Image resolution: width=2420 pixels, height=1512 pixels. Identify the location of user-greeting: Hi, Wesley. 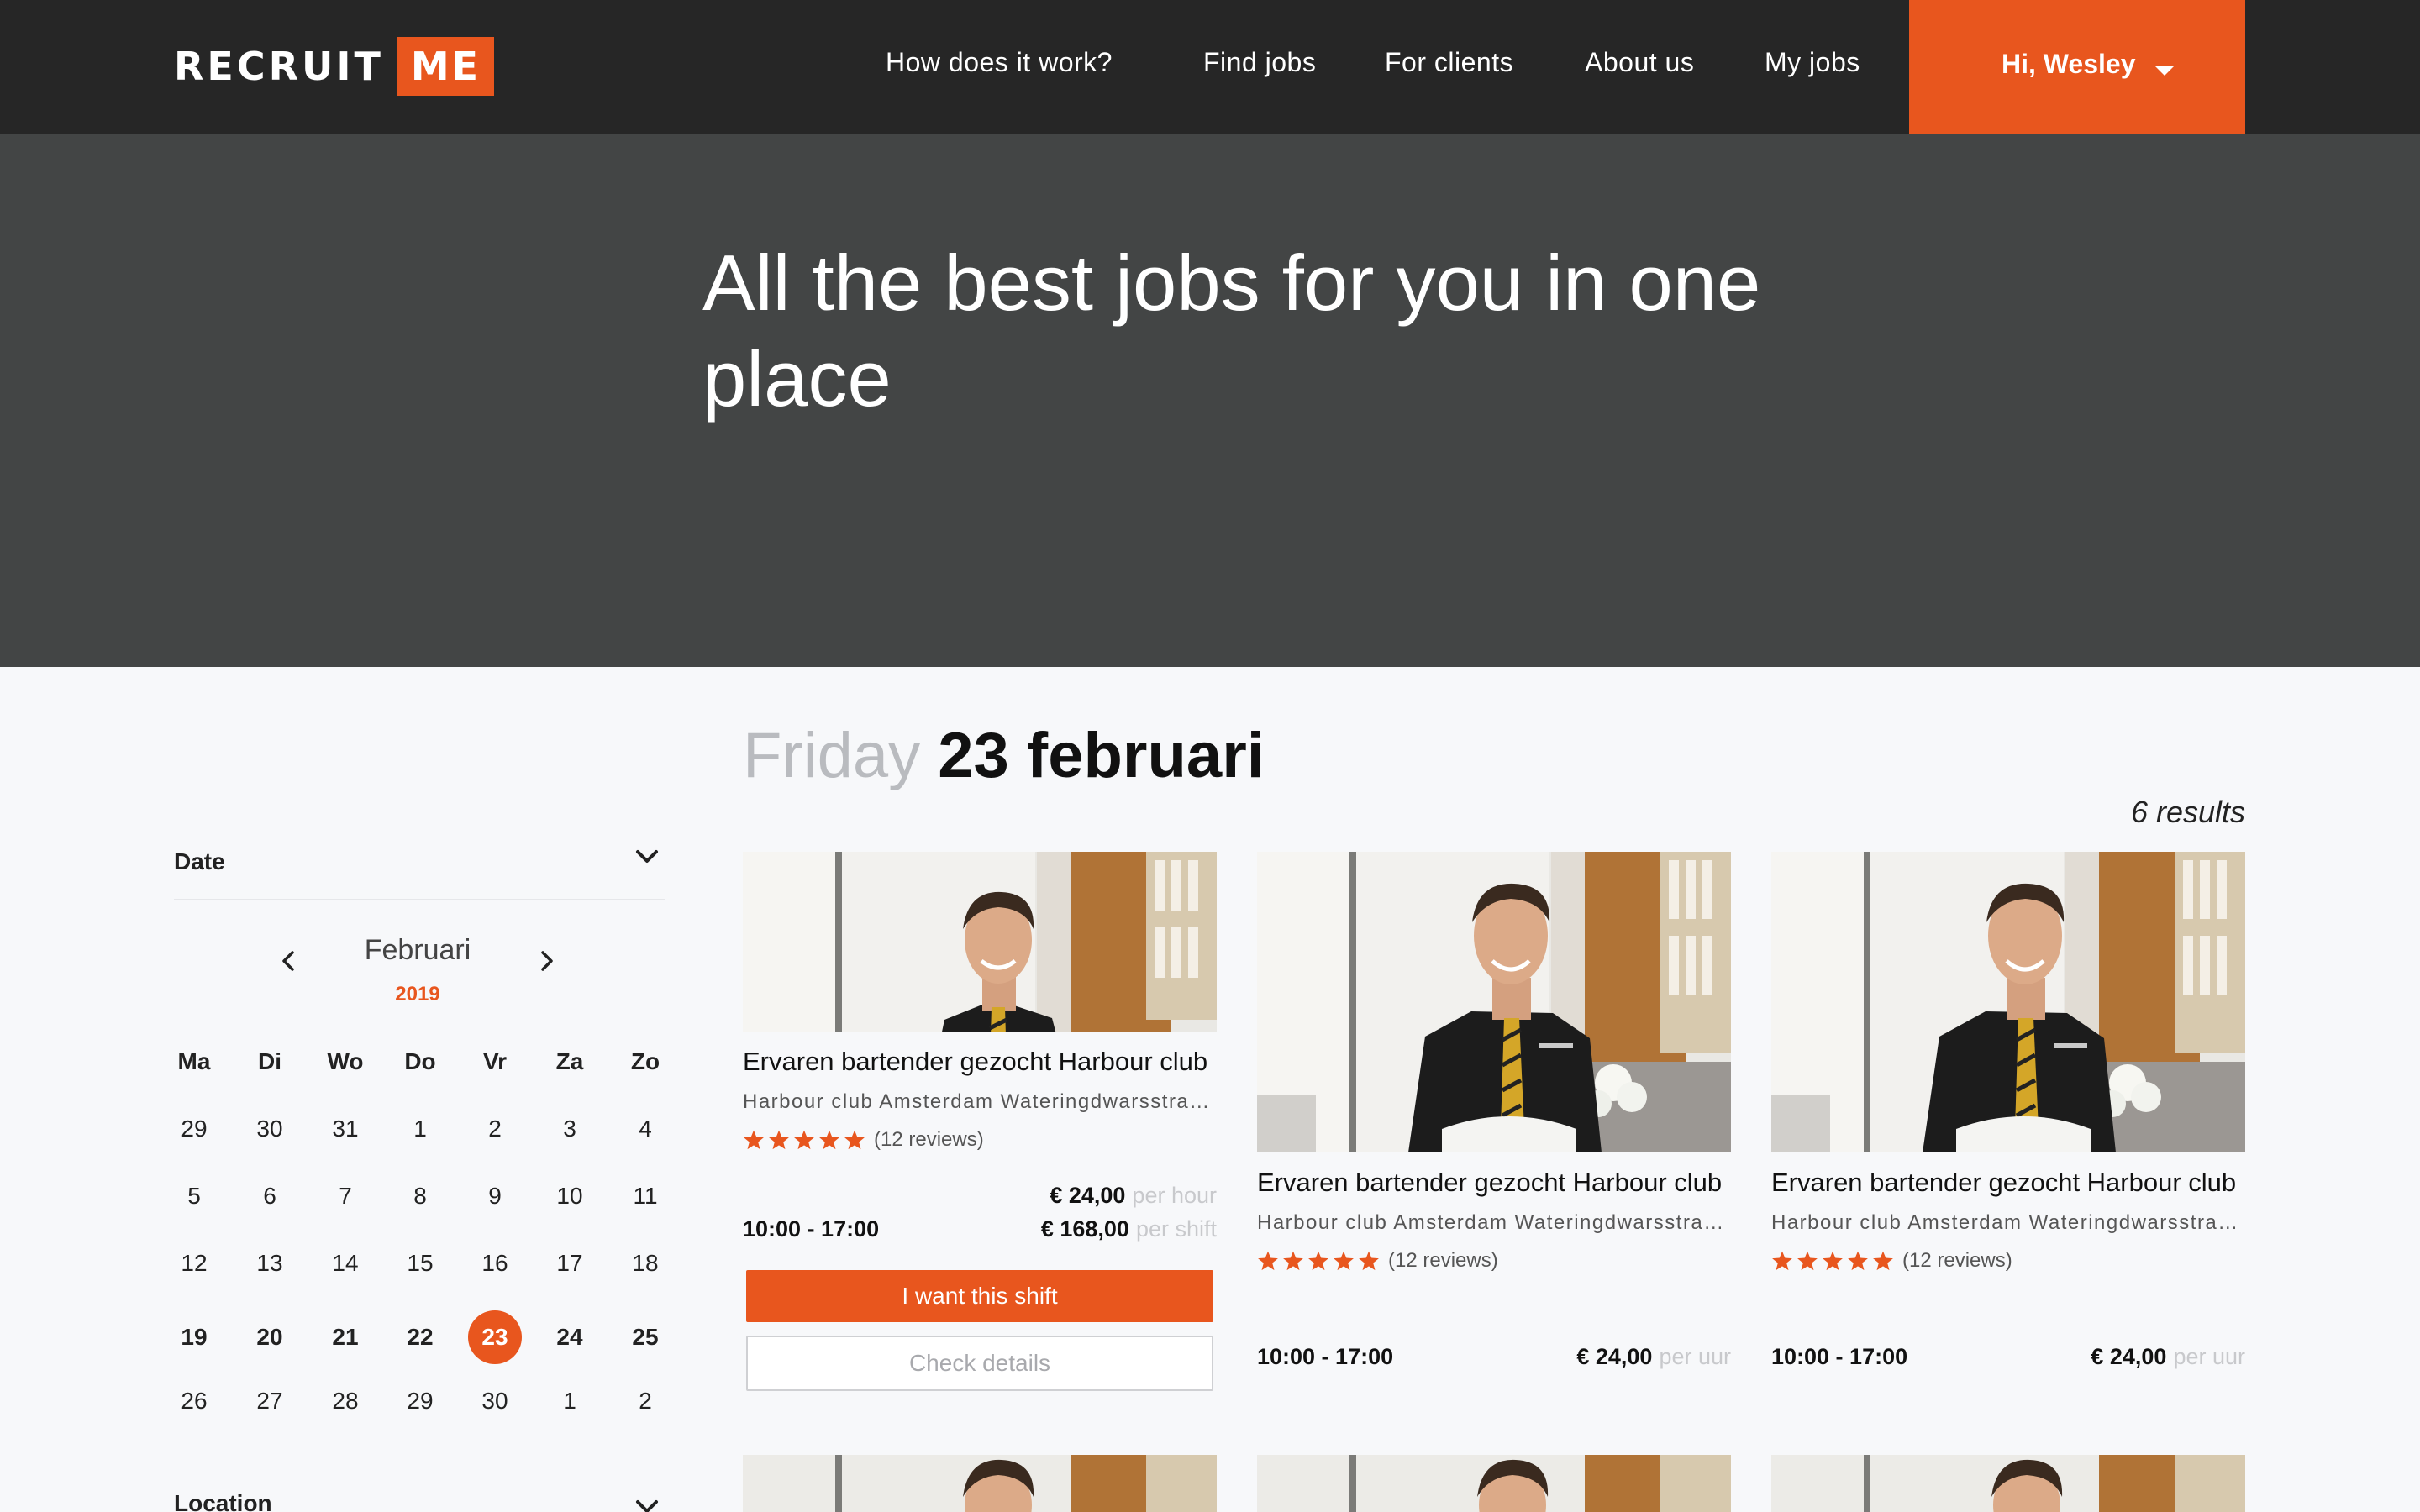
(2069, 64).